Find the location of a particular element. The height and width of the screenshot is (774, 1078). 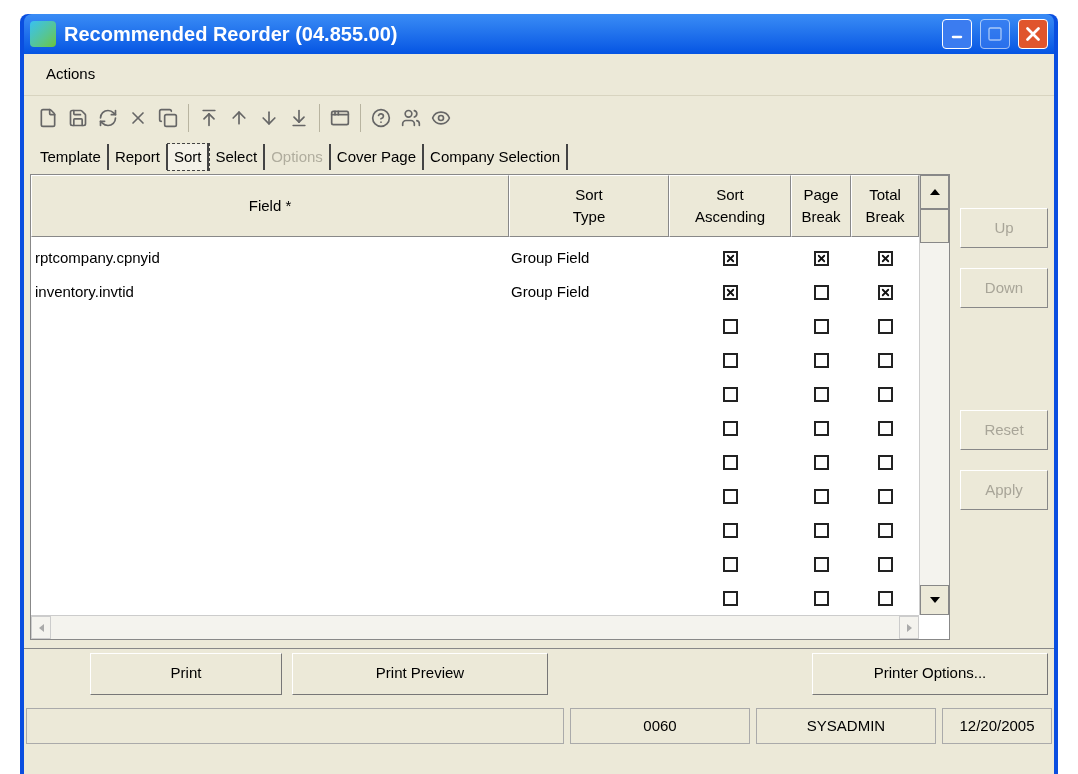

menu-item: Actions is located at coordinates (71, 74).